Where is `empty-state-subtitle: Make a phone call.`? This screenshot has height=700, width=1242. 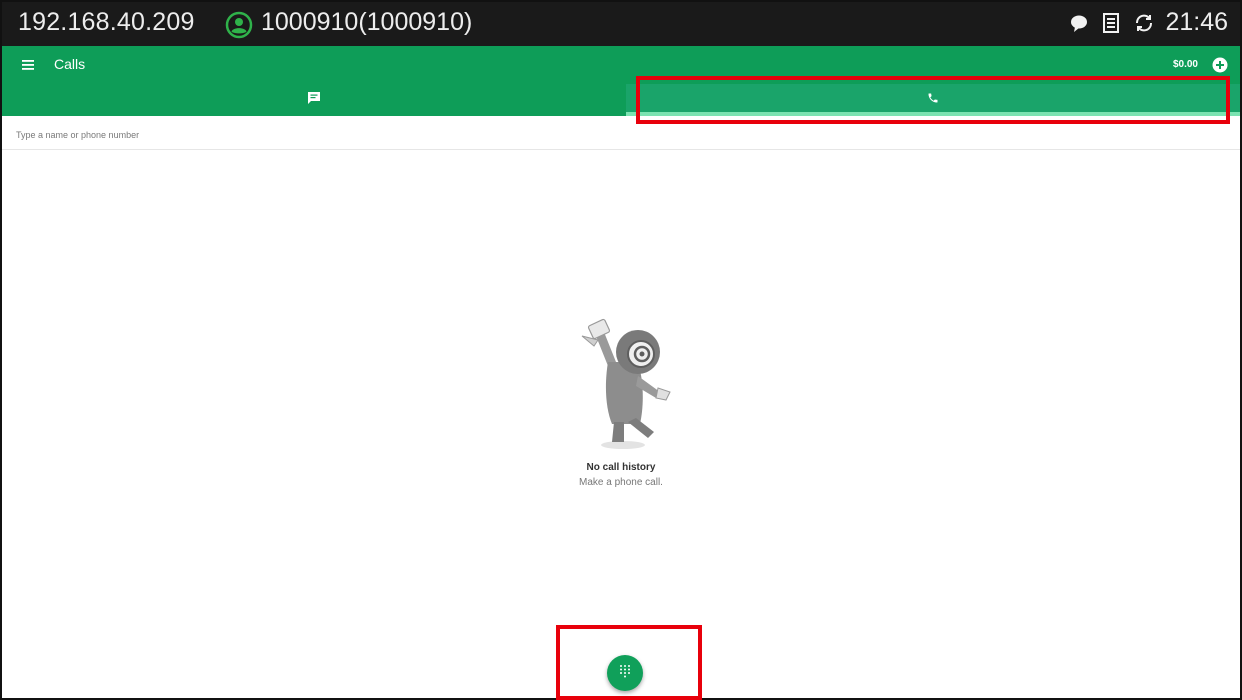 empty-state-subtitle: Make a phone call. is located at coordinates (621, 482).